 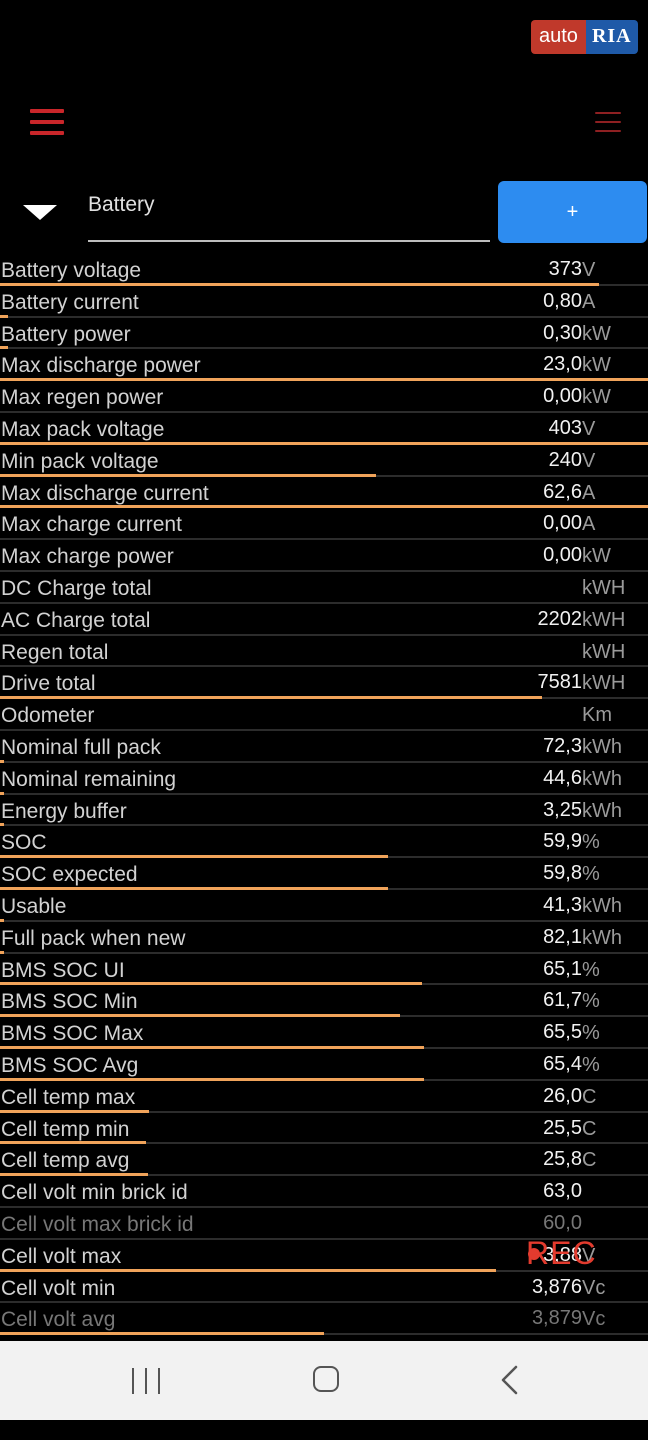 What do you see at coordinates (66, 334) in the screenshot?
I see `item-label: Battery power` at bounding box center [66, 334].